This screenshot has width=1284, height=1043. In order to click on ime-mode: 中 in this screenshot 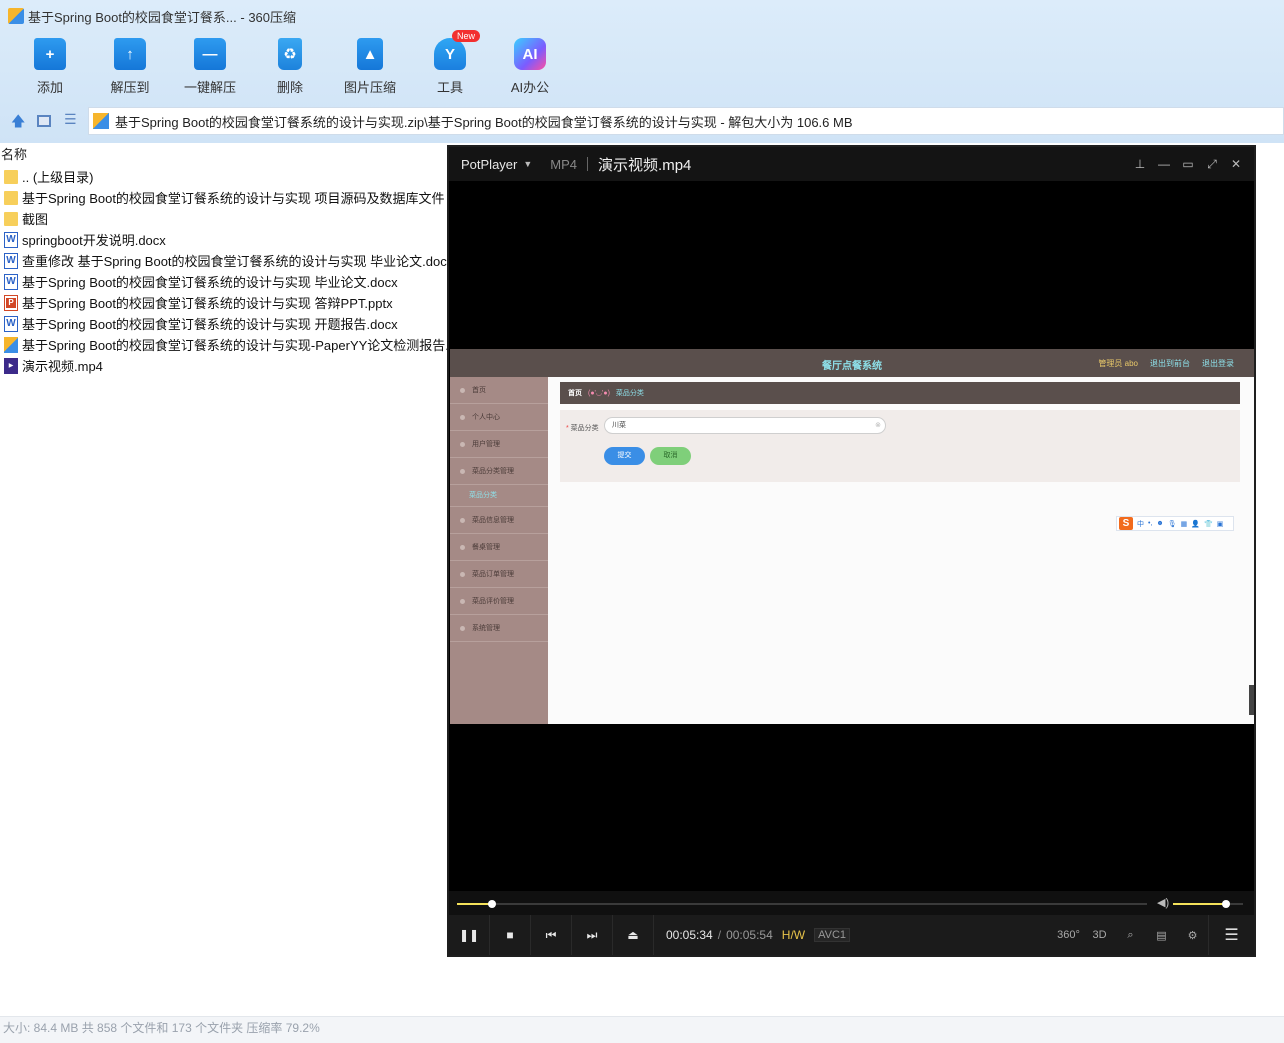, I will do `click(1140, 524)`.